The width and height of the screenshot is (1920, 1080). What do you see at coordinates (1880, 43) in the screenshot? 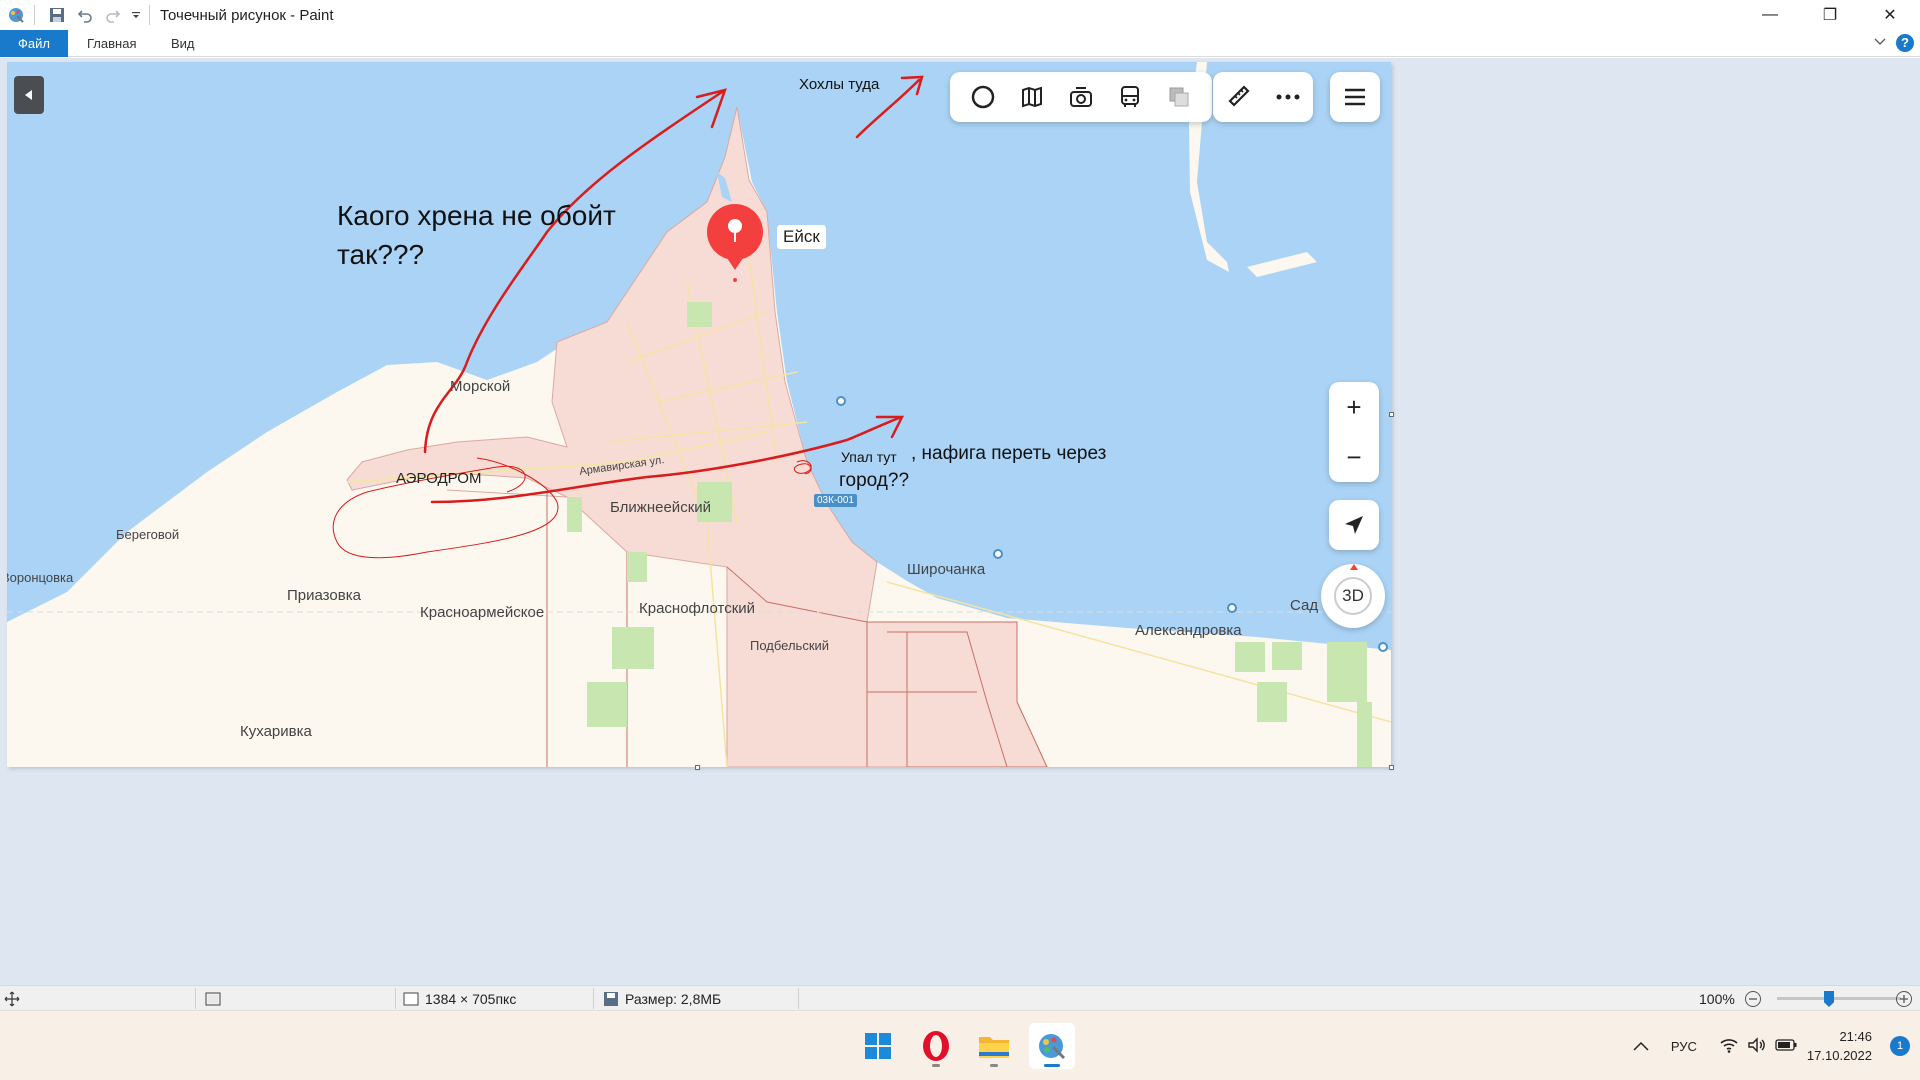
I see `chevron-down-icon` at bounding box center [1880, 43].